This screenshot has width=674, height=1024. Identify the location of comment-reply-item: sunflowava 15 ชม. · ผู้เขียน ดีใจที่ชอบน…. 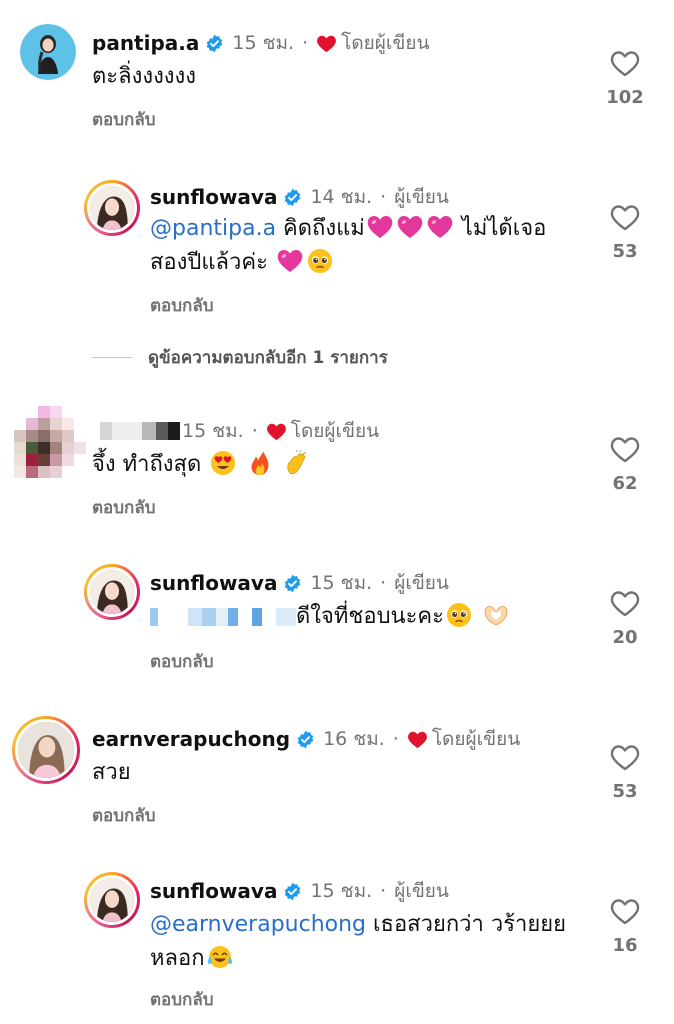
(337, 625).